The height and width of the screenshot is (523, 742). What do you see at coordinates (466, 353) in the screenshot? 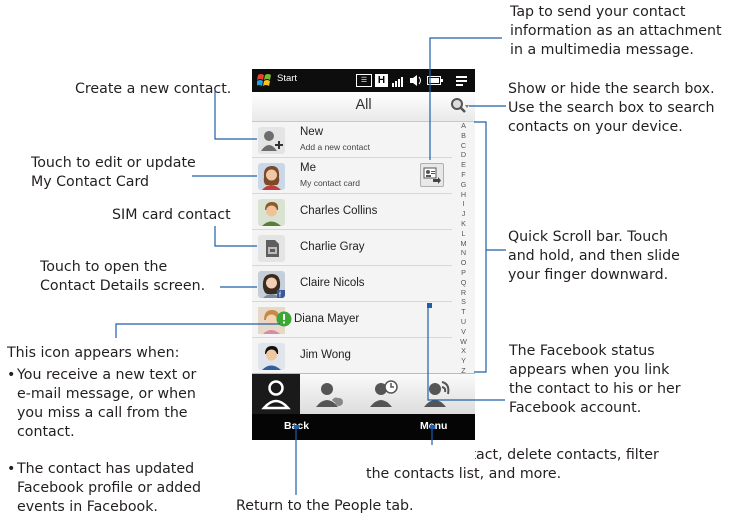
I see `facebook-status-callout-line` at bounding box center [466, 353].